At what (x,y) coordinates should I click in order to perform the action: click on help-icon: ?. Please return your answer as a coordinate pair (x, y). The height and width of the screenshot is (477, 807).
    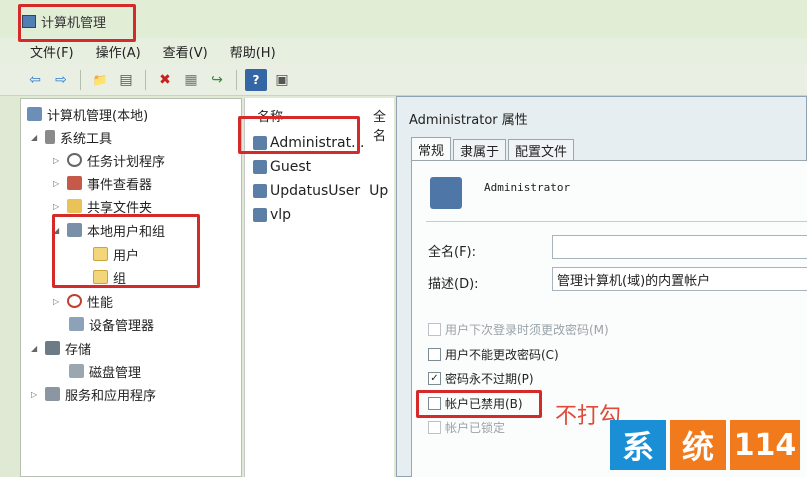
    Looking at the image, I should click on (256, 79).